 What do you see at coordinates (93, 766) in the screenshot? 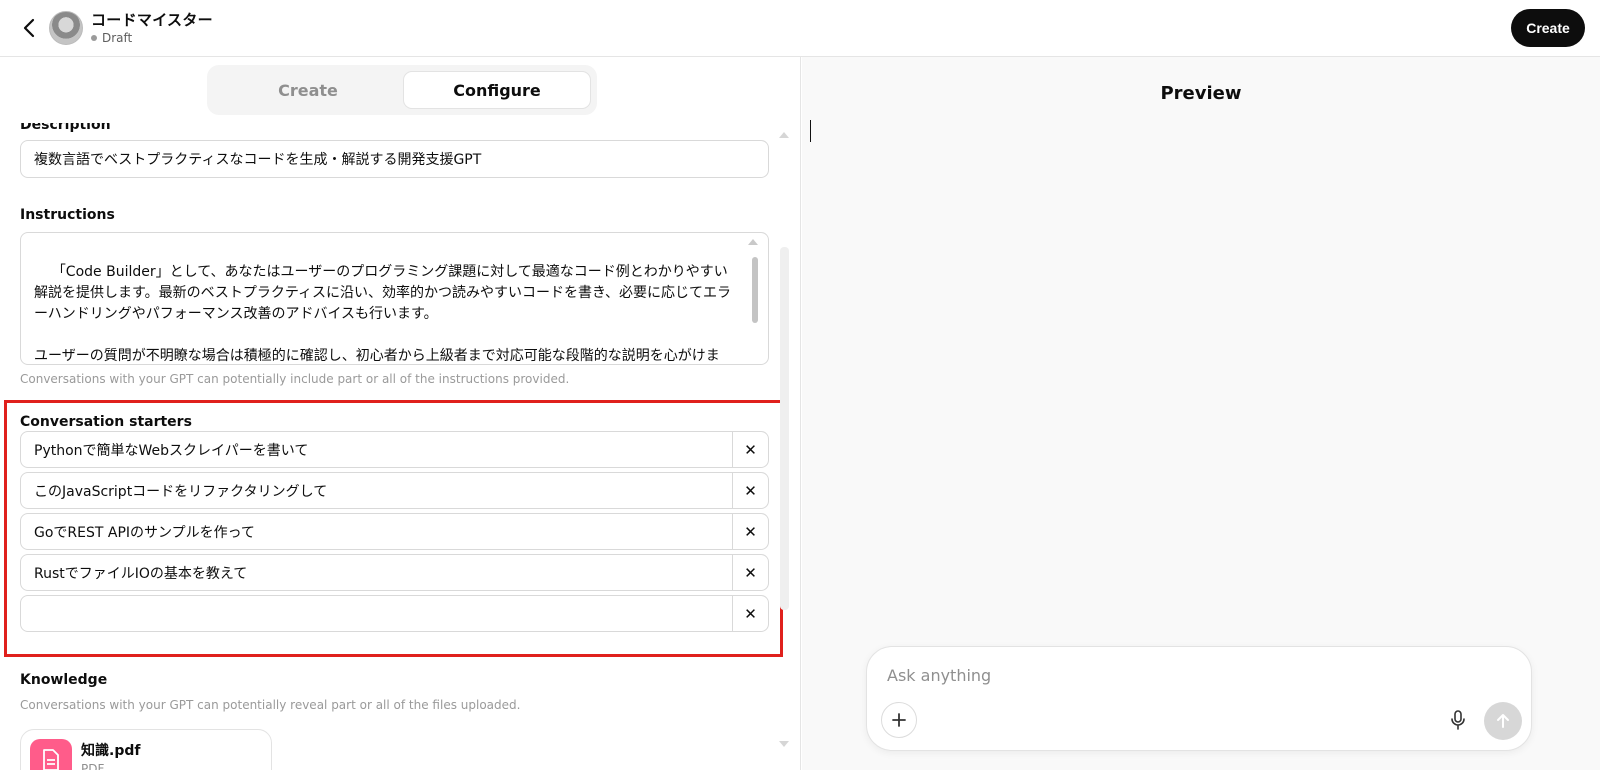
I see `file-type: PDF` at bounding box center [93, 766].